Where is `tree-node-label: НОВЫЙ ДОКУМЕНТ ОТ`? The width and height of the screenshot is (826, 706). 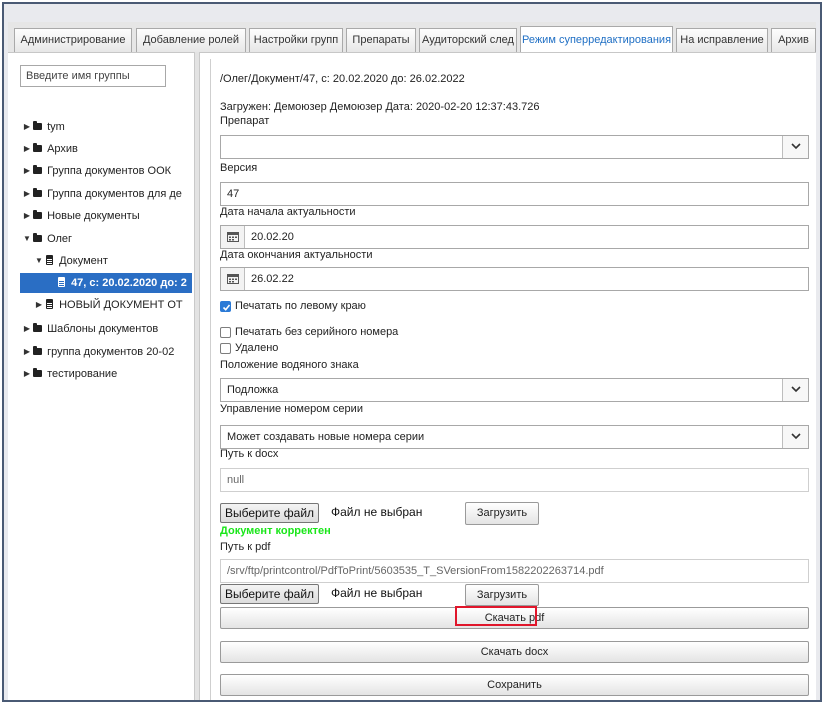 tree-node-label: НОВЫЙ ДОКУМЕНТ ОТ is located at coordinates (121, 305).